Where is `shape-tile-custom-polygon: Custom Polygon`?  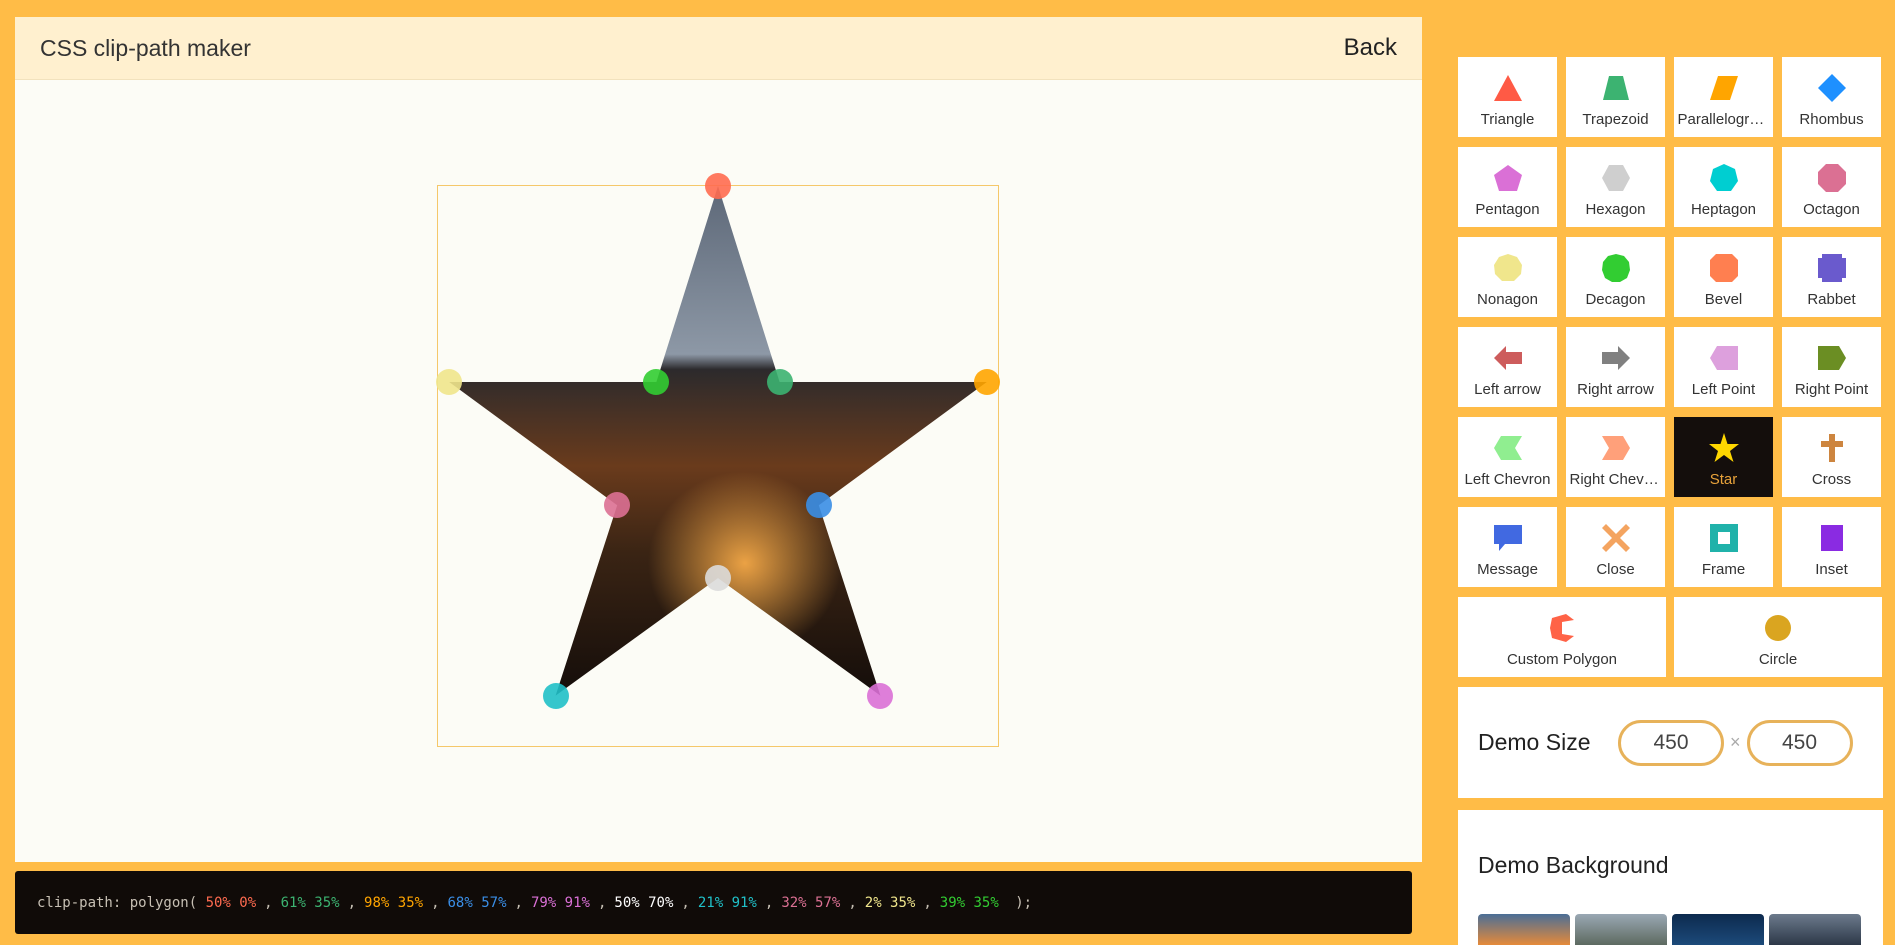 shape-tile-custom-polygon: Custom Polygon is located at coordinates (1562, 637).